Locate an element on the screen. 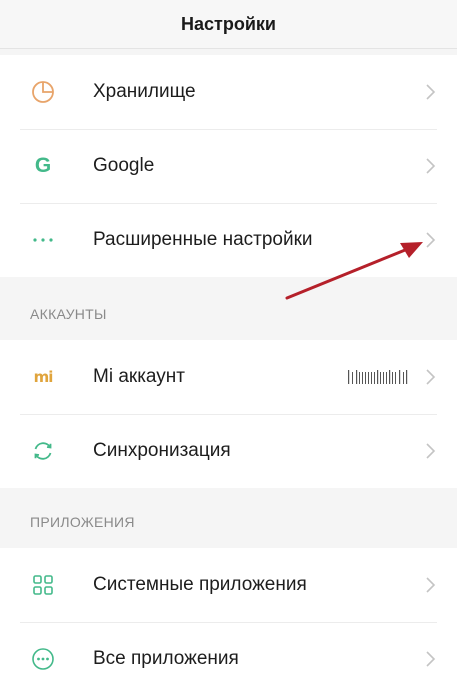  mi-logo-text: mi is located at coordinates (43, 377).